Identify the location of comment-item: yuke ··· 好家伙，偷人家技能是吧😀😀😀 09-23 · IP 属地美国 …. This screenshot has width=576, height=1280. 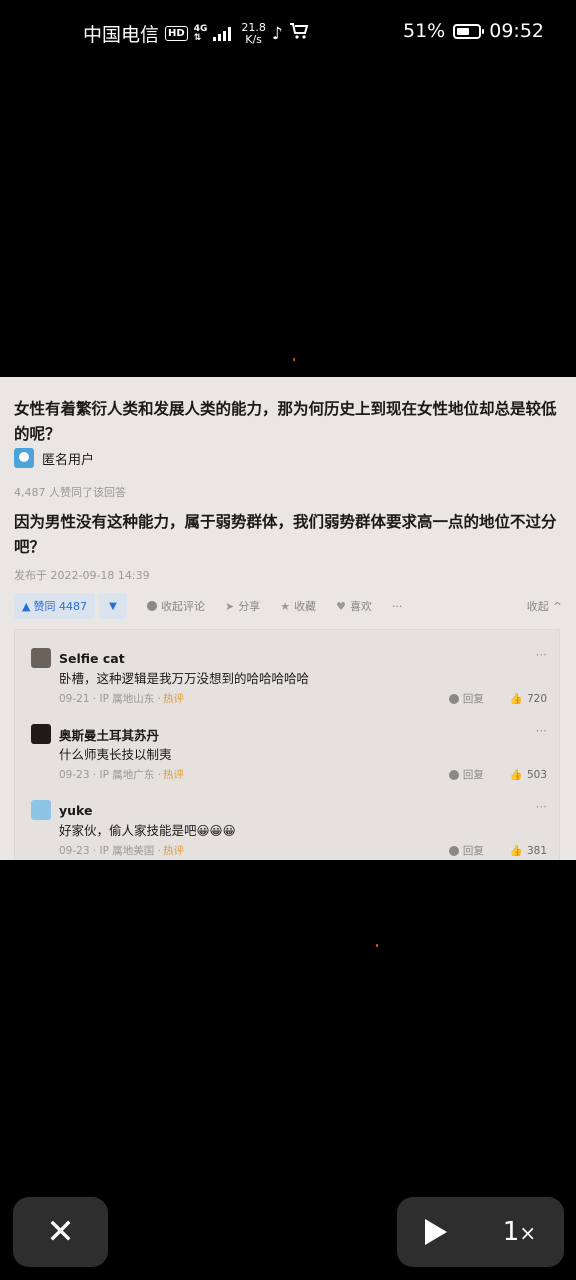
(289, 829).